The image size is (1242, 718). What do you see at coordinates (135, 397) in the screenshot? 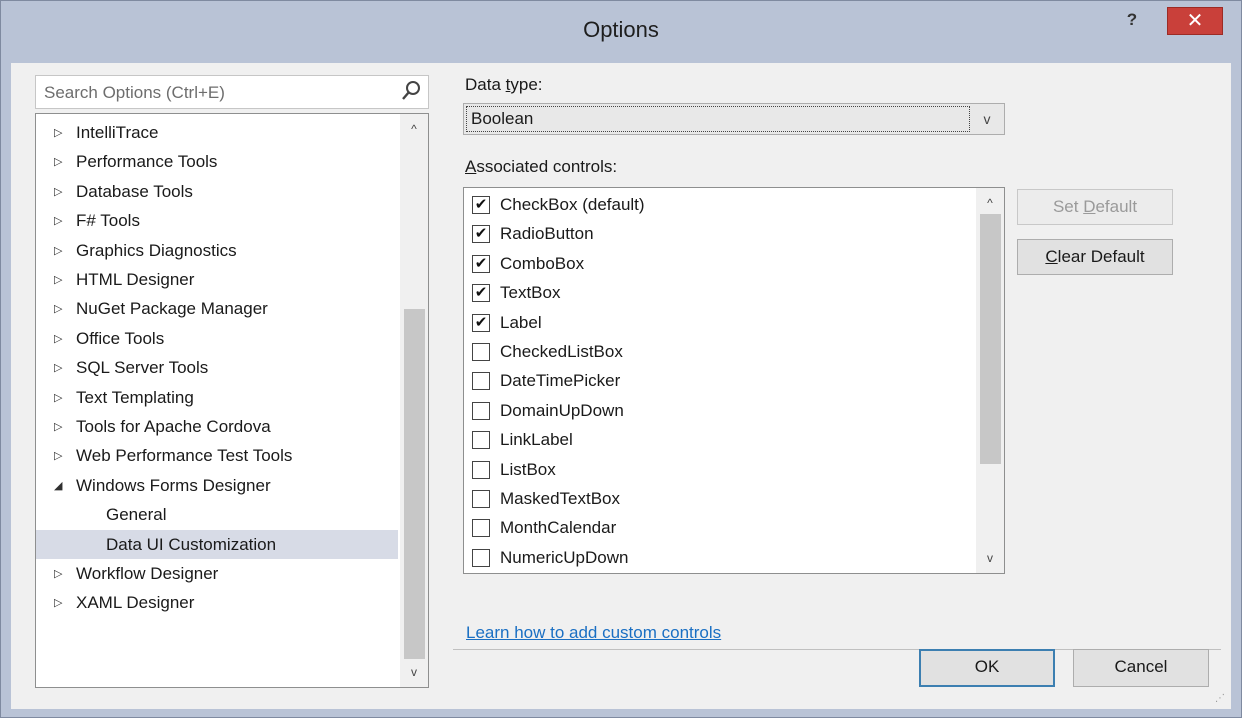
I see `tree-item-label: Text Templating` at bounding box center [135, 397].